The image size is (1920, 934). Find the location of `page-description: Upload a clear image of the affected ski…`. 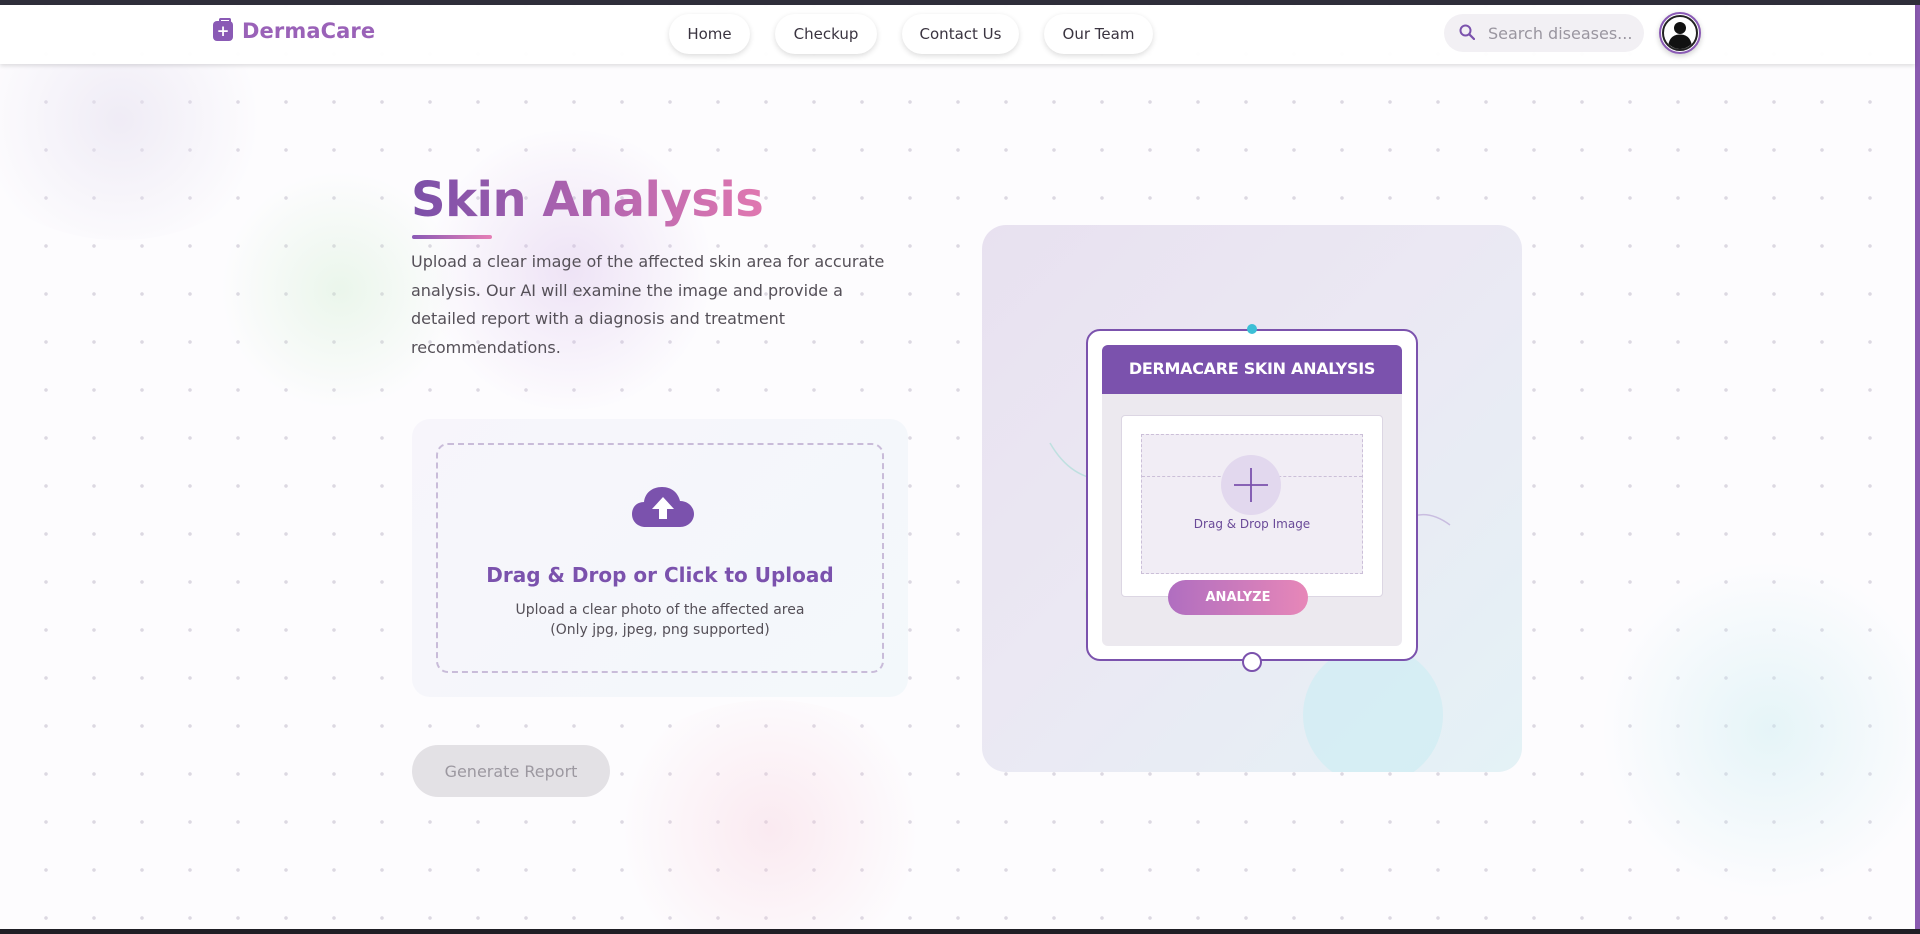

page-description: Upload a clear image of the affected ski… is located at coordinates (648, 304).